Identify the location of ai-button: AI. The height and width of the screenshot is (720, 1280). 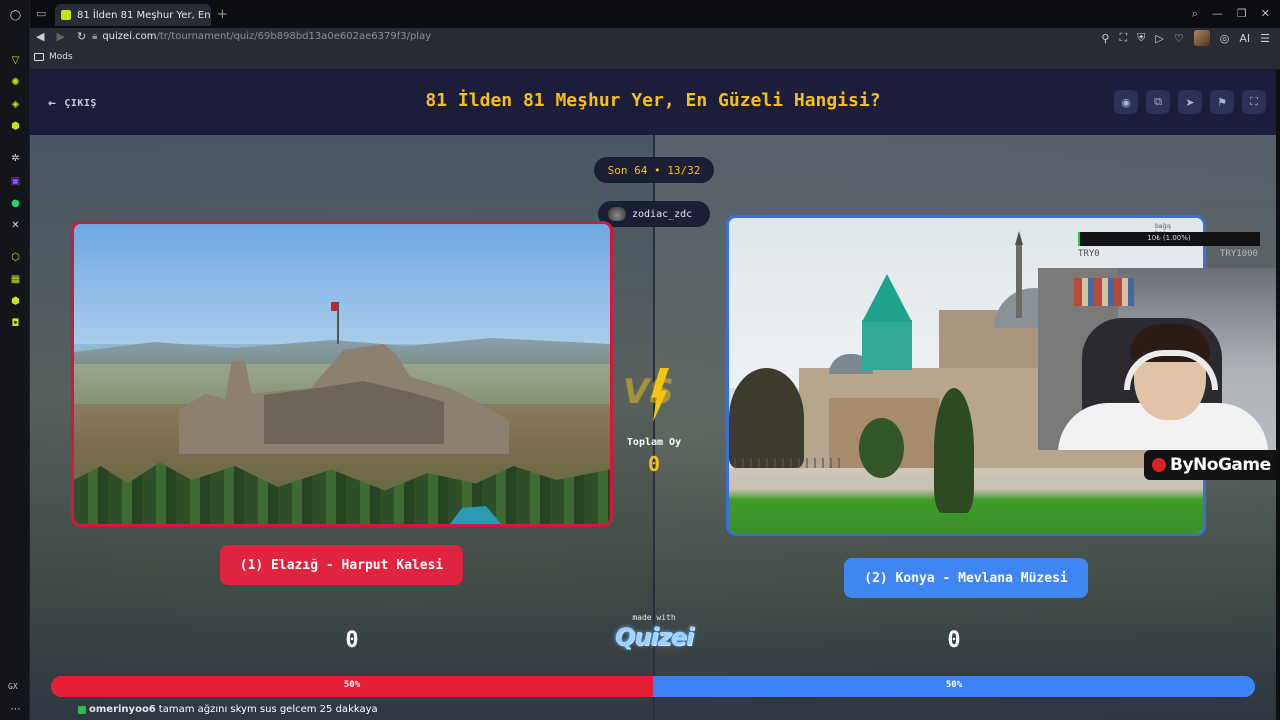
(1244, 38).